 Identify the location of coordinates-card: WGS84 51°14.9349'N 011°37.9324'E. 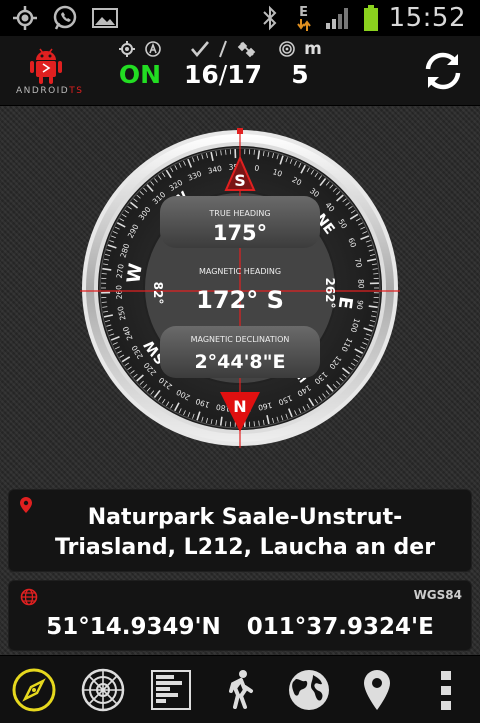
(240, 615).